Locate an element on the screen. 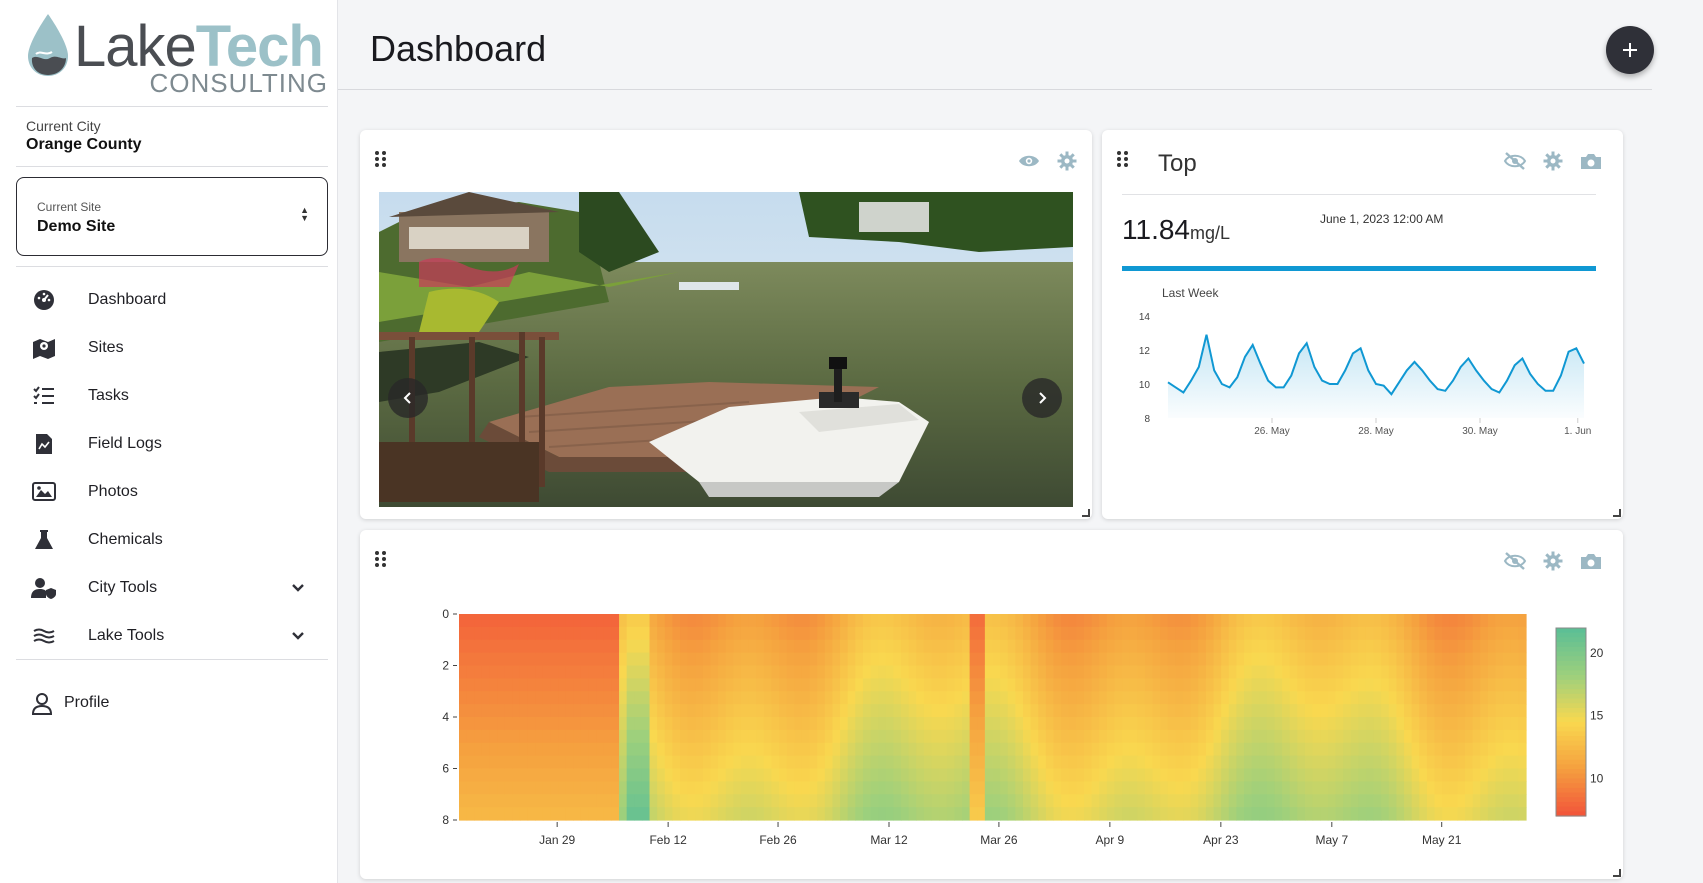 The width and height of the screenshot is (1703, 883). sidebar-item-photos: Photos is located at coordinates (172, 492).